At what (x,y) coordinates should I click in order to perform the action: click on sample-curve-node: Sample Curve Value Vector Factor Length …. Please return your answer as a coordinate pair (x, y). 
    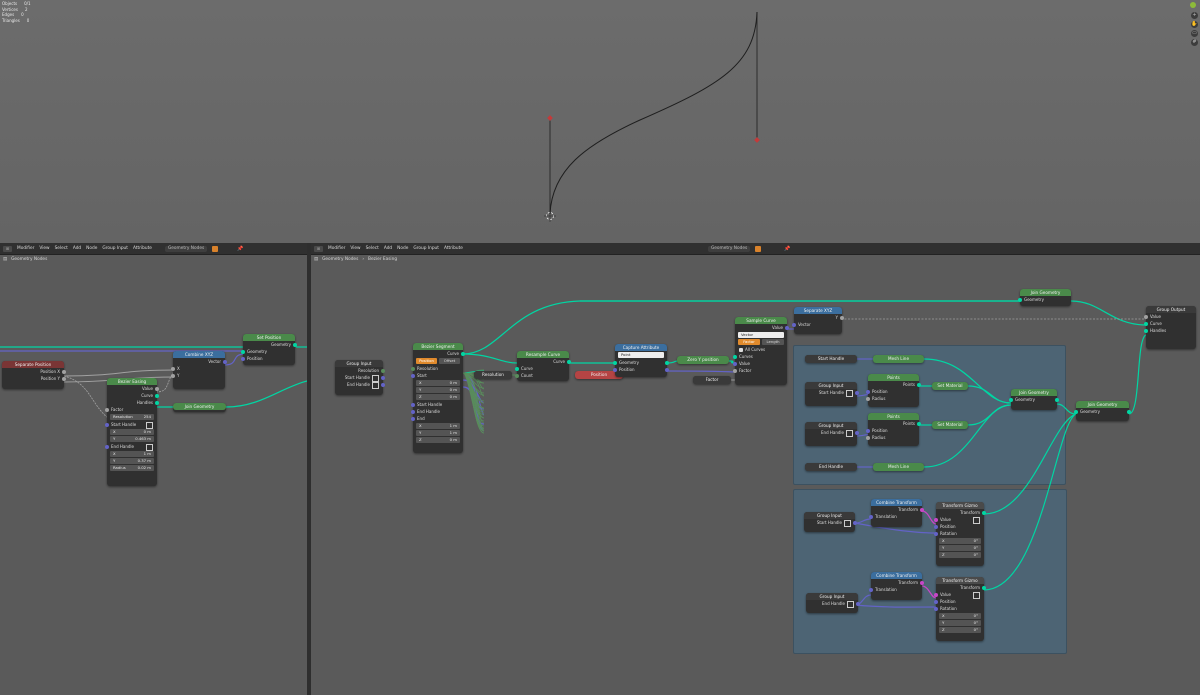
    Looking at the image, I should click on (761, 351).